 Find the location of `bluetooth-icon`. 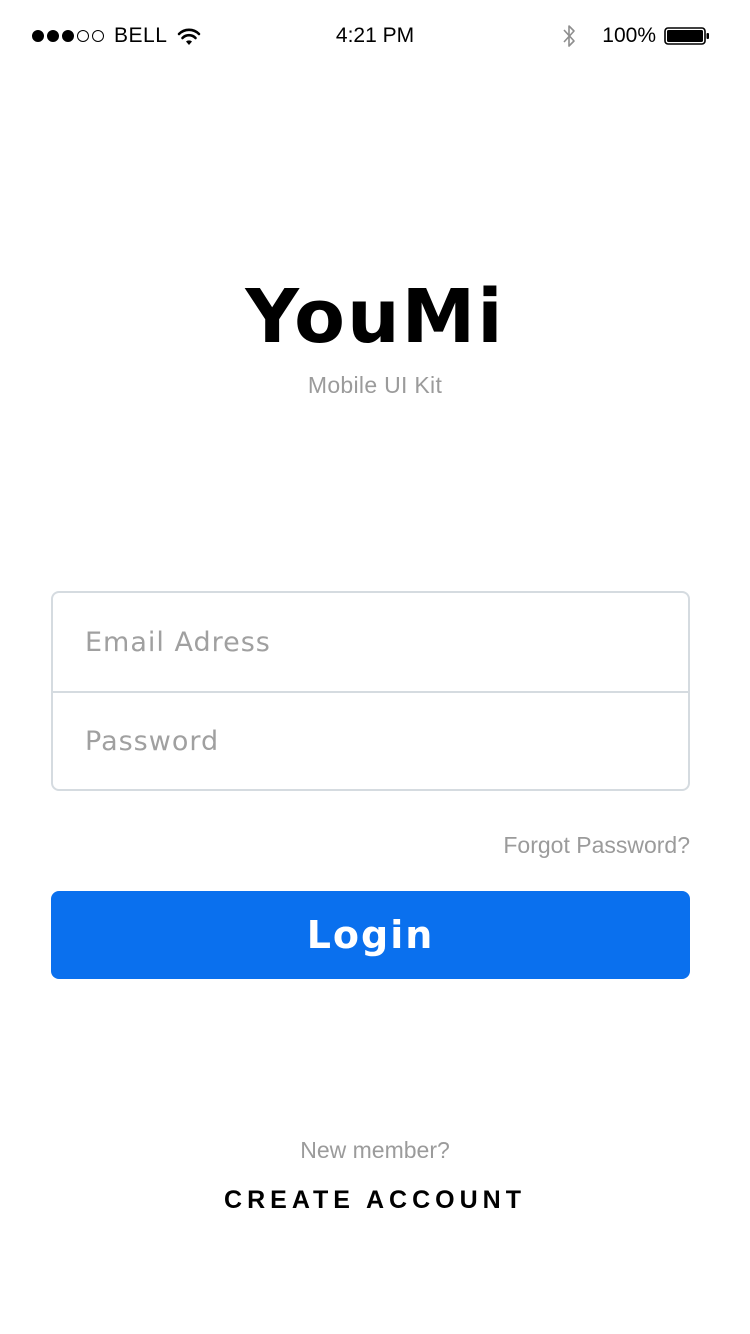

bluetooth-icon is located at coordinates (569, 36).